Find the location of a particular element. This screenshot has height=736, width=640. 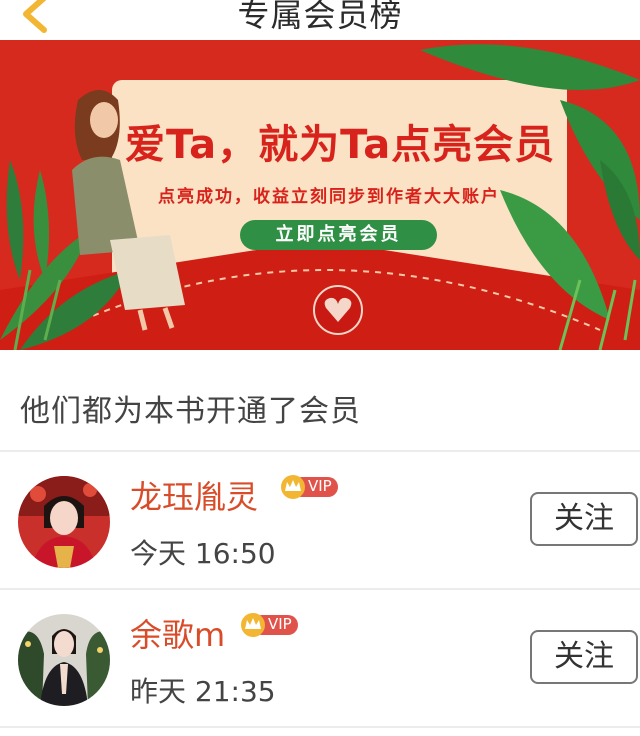

banner-title: 爱Ta，就为Ta点亮会员 is located at coordinates (340, 145).